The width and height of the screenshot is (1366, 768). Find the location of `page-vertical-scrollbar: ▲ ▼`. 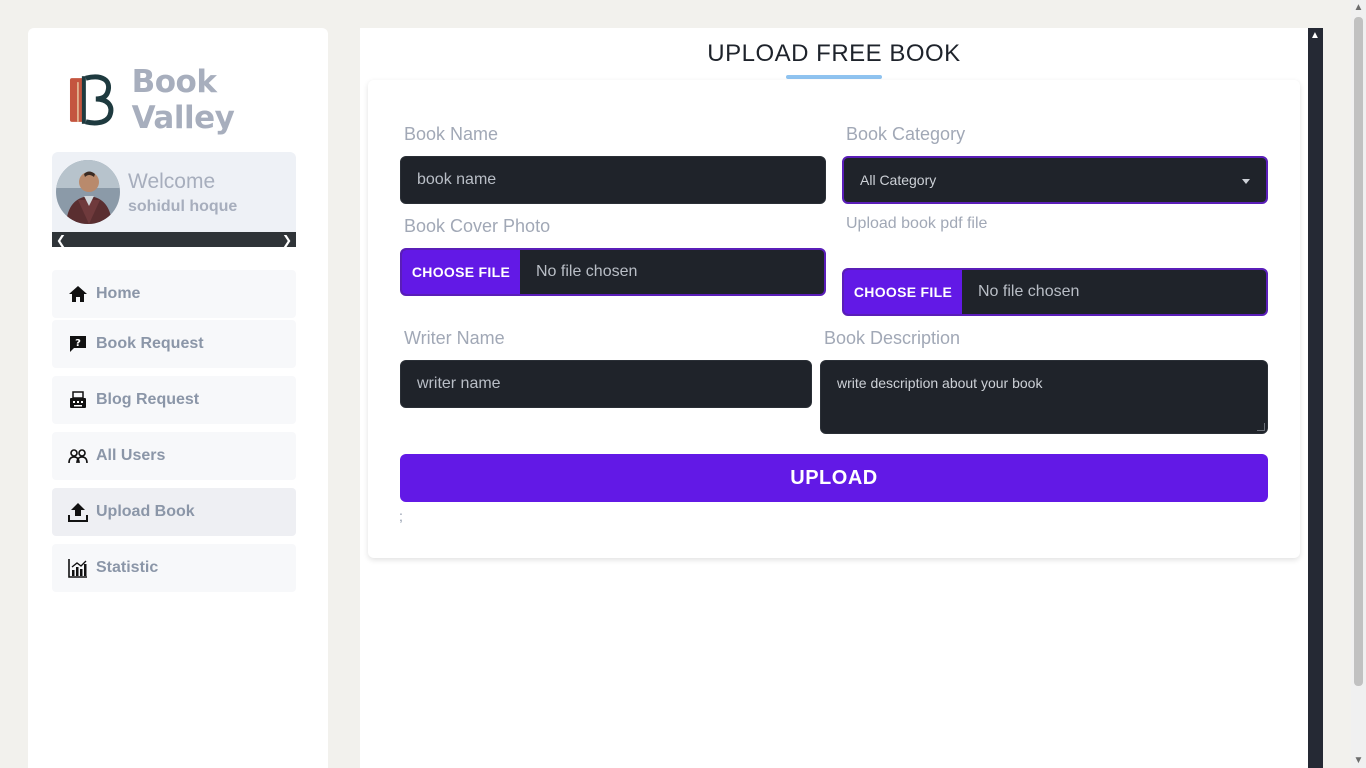

page-vertical-scrollbar: ▲ ▼ is located at coordinates (1358, 384).